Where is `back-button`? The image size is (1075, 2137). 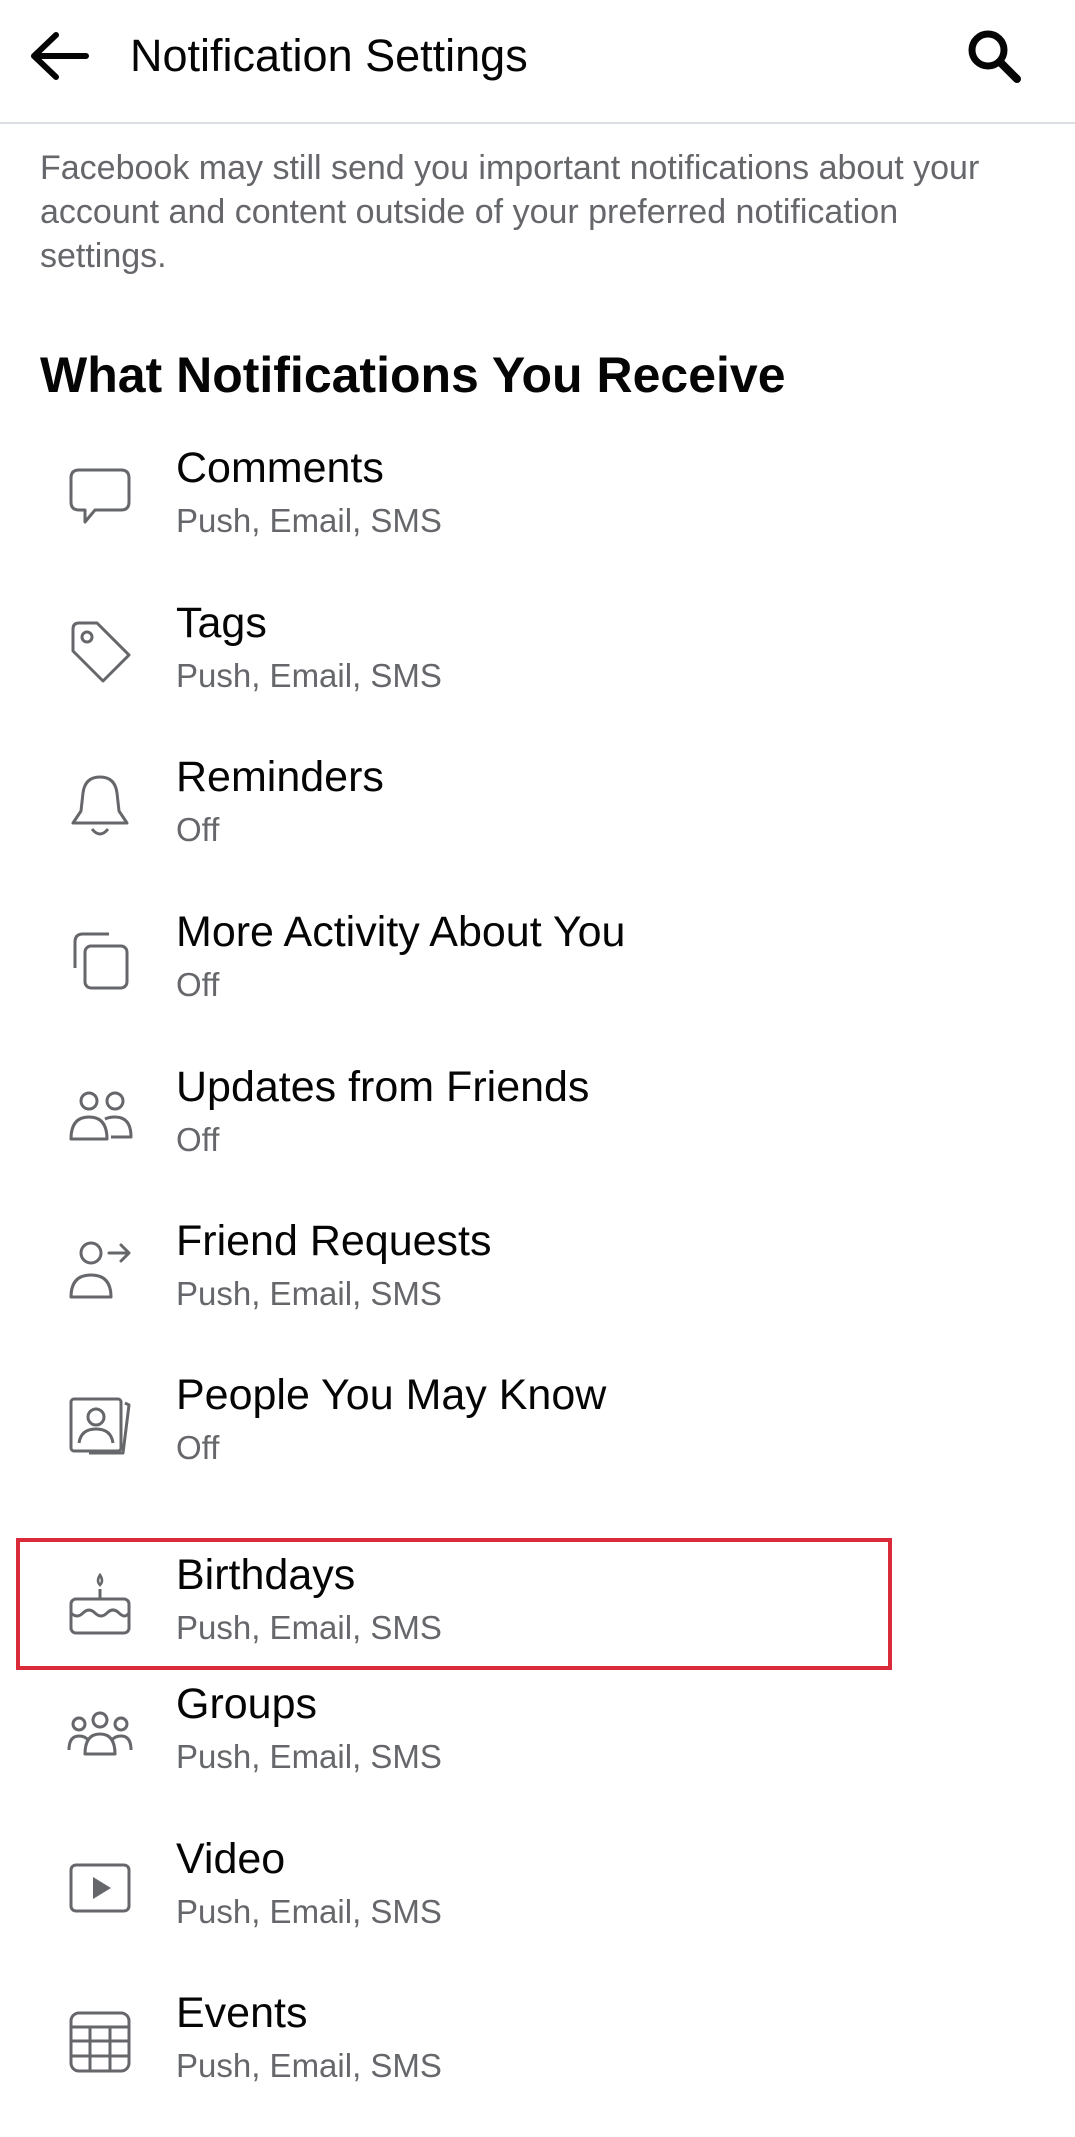 back-button is located at coordinates (60, 56).